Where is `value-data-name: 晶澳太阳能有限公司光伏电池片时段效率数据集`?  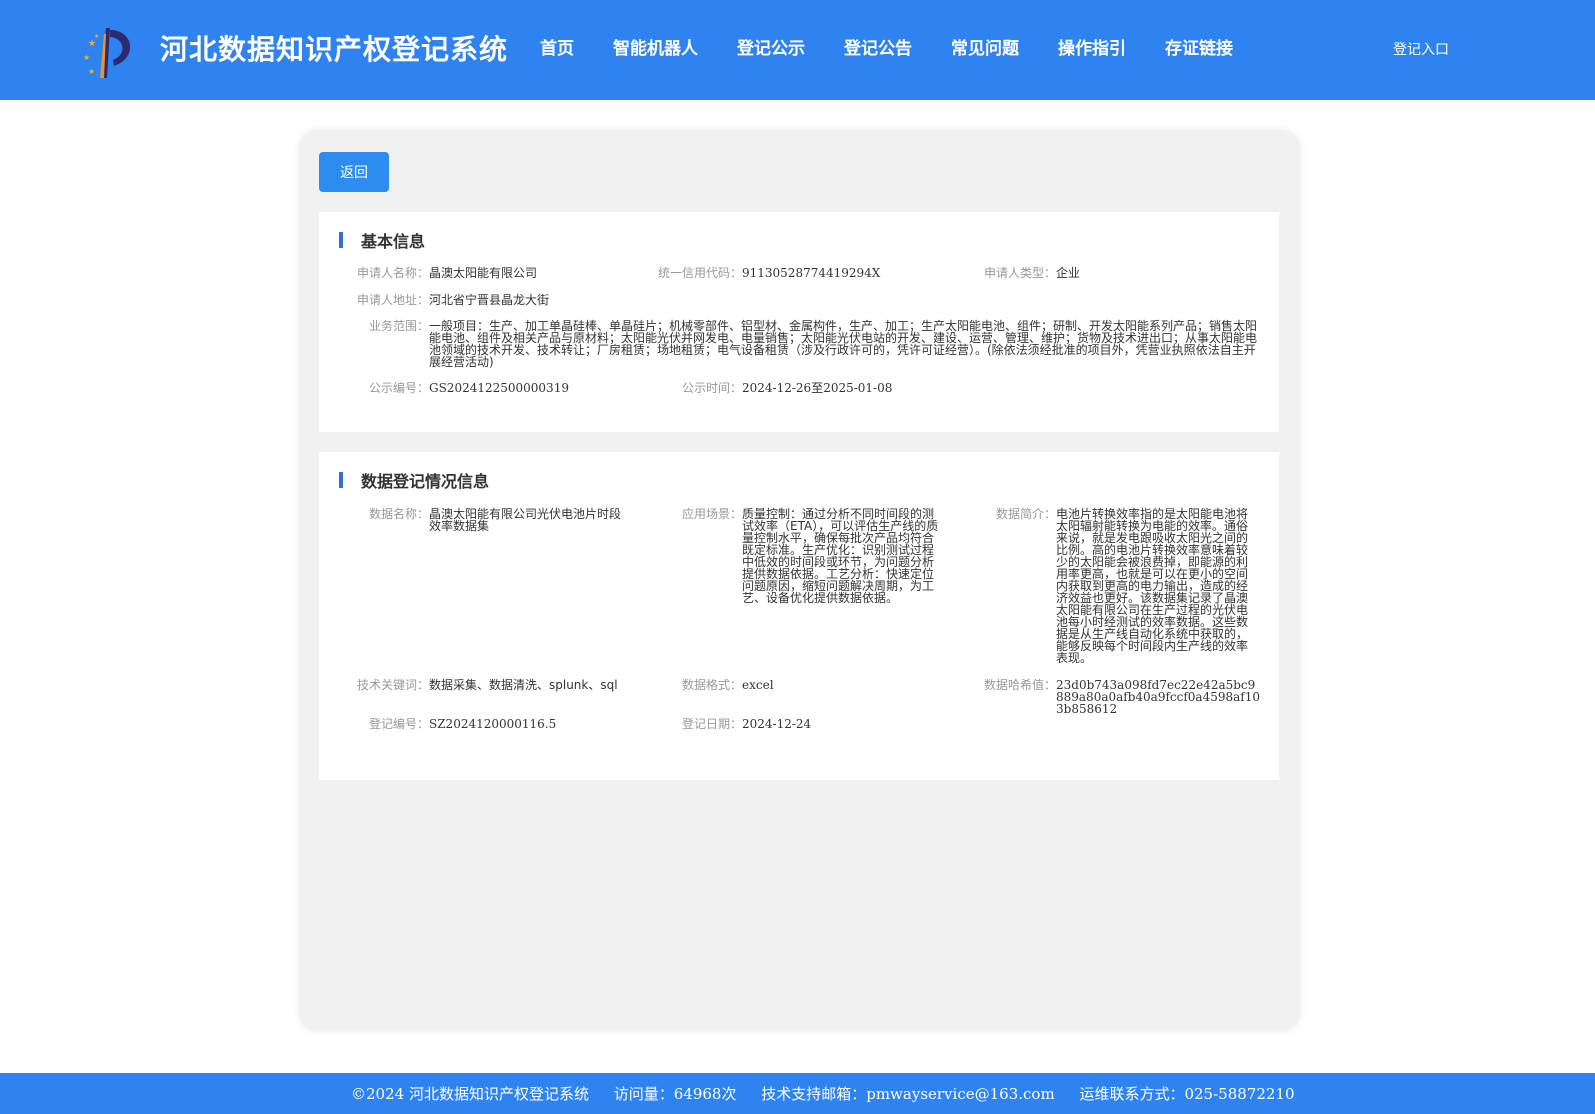
value-data-name: 晶澳太阳能有限公司光伏电池片时段效率数据集 is located at coordinates (525, 520).